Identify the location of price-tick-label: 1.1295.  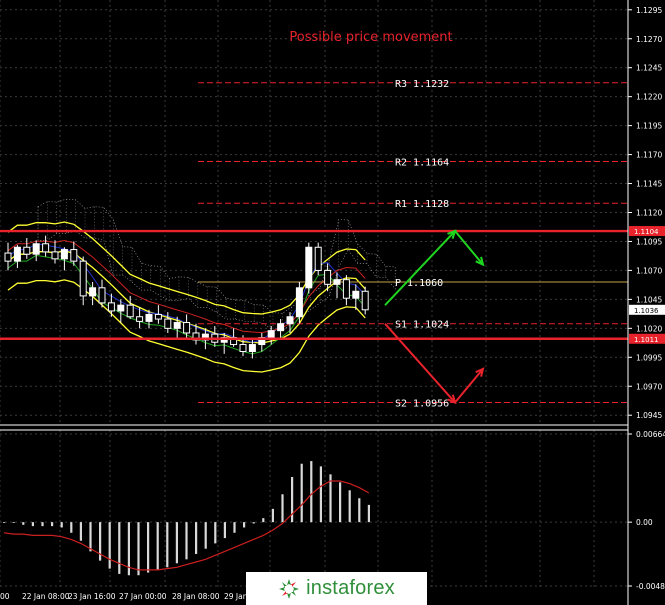
(649, 10).